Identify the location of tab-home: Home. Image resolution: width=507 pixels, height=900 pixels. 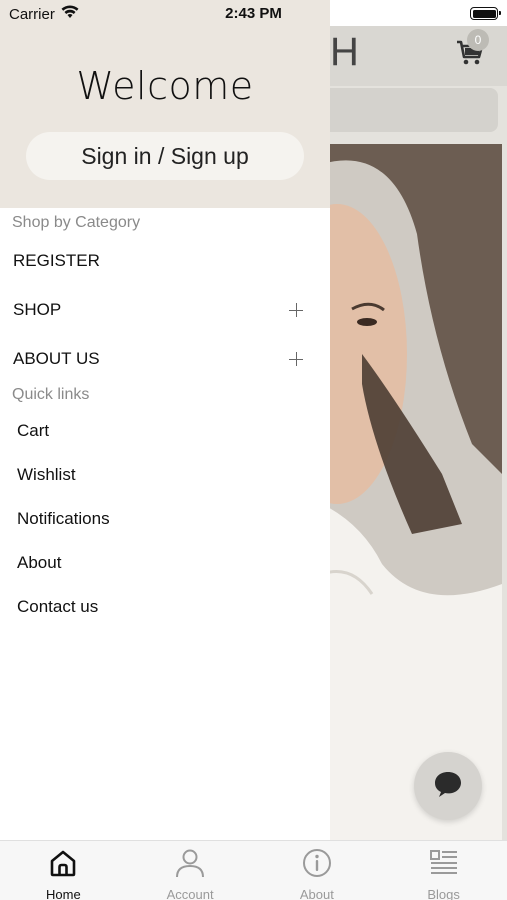
(63, 870).